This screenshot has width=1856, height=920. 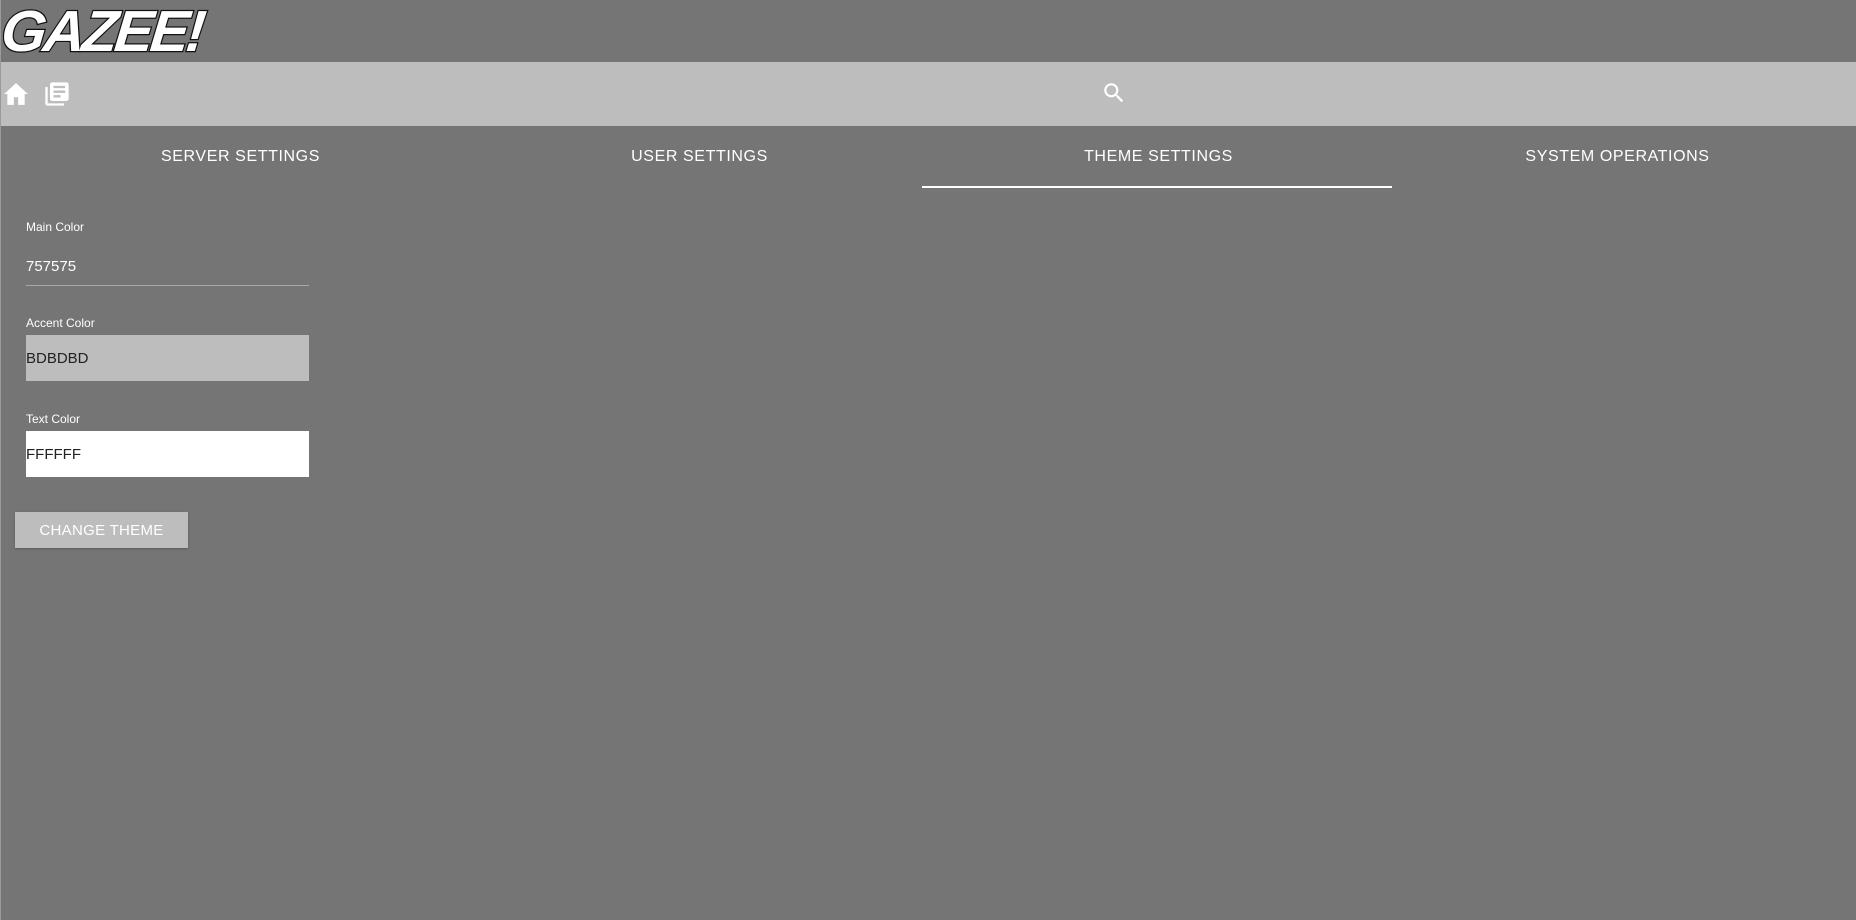 I want to click on library-books-icon, so click(x=57, y=94).